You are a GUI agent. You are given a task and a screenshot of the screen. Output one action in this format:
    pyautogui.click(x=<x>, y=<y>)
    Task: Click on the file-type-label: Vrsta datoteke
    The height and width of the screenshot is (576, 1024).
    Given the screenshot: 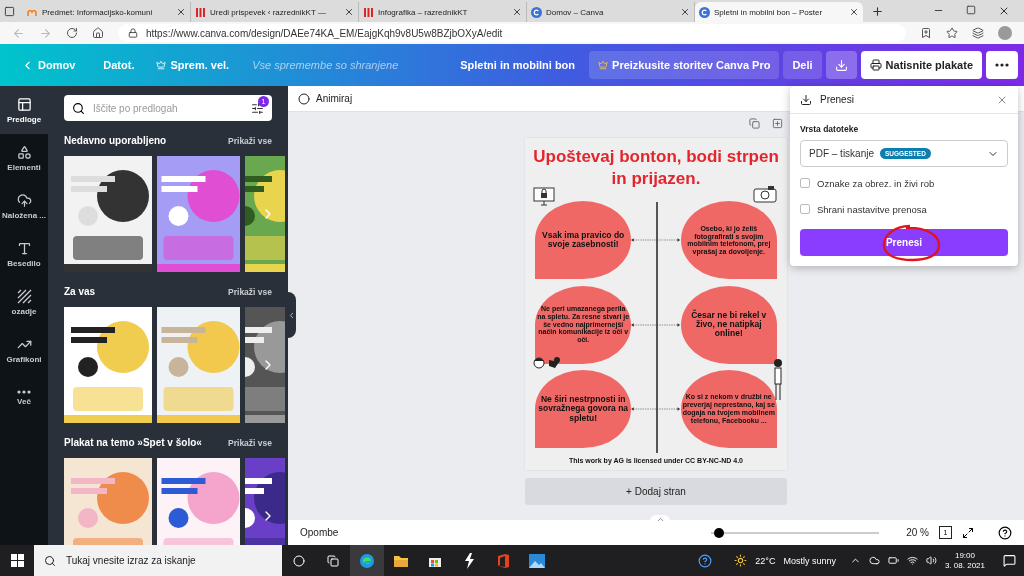 What is the action you would take?
    pyautogui.click(x=830, y=129)
    